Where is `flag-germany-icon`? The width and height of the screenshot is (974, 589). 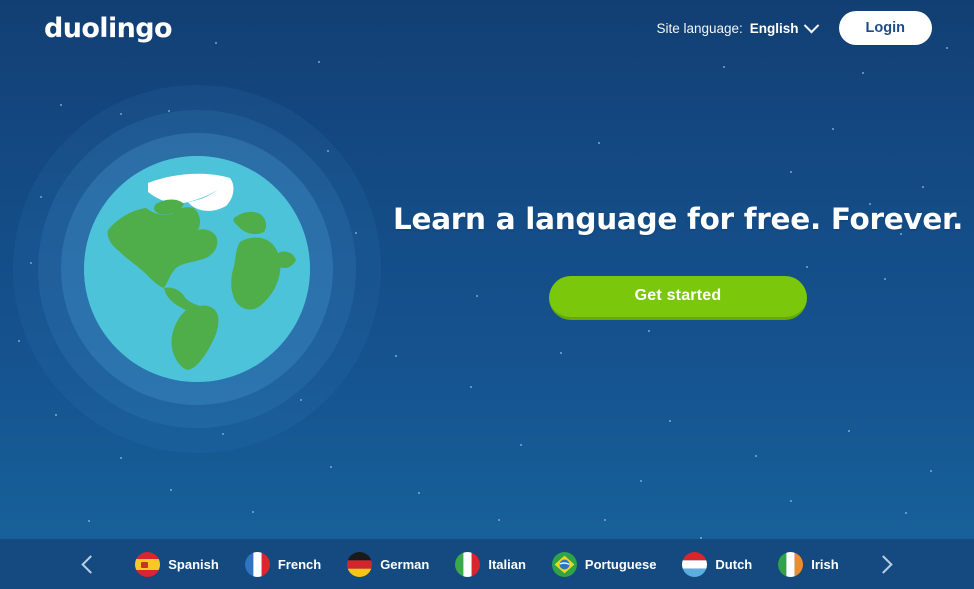 flag-germany-icon is located at coordinates (360, 564).